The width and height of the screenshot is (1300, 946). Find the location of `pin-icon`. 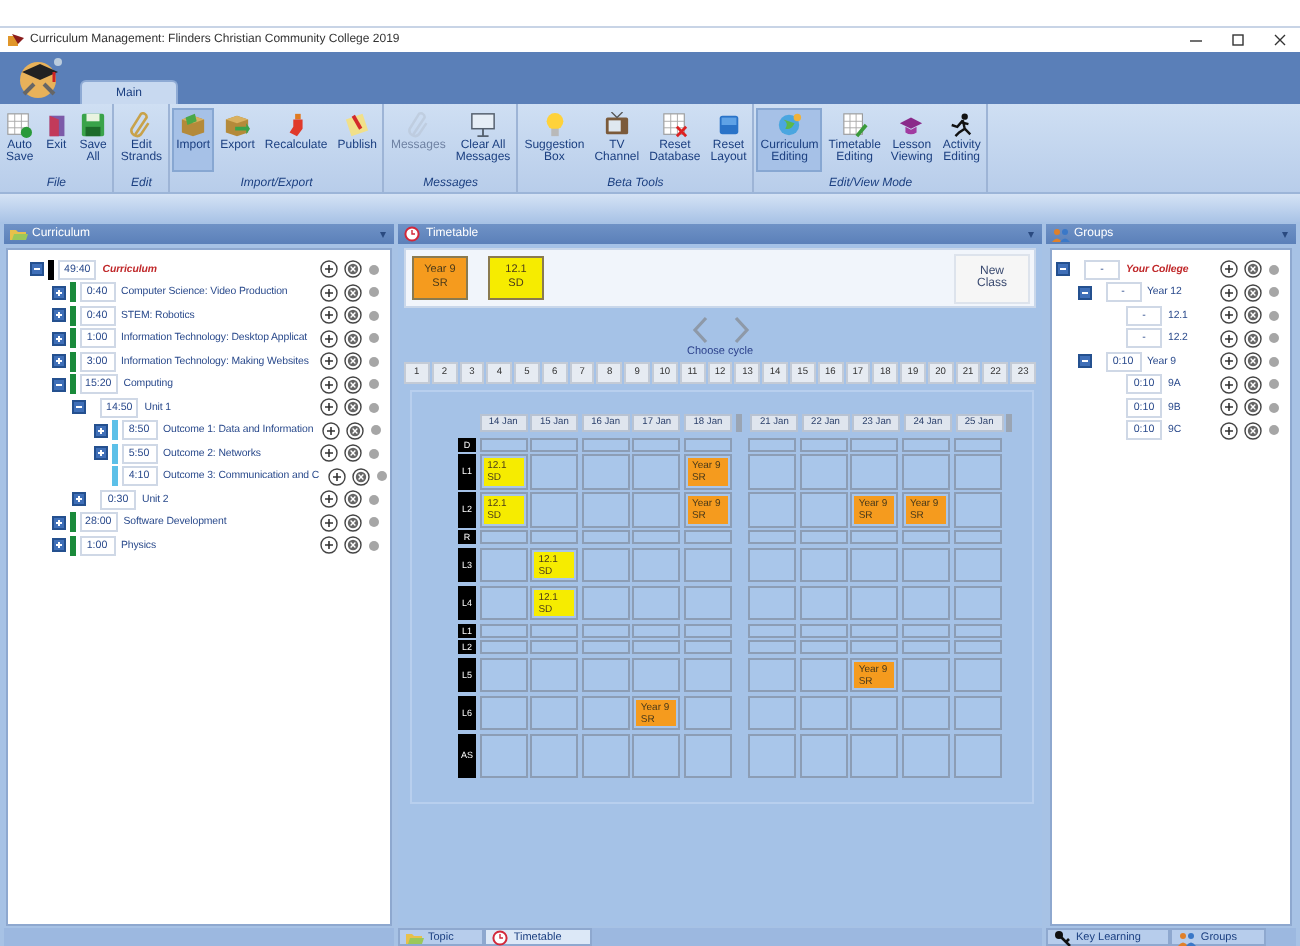

pin-icon is located at coordinates (1285, 234).